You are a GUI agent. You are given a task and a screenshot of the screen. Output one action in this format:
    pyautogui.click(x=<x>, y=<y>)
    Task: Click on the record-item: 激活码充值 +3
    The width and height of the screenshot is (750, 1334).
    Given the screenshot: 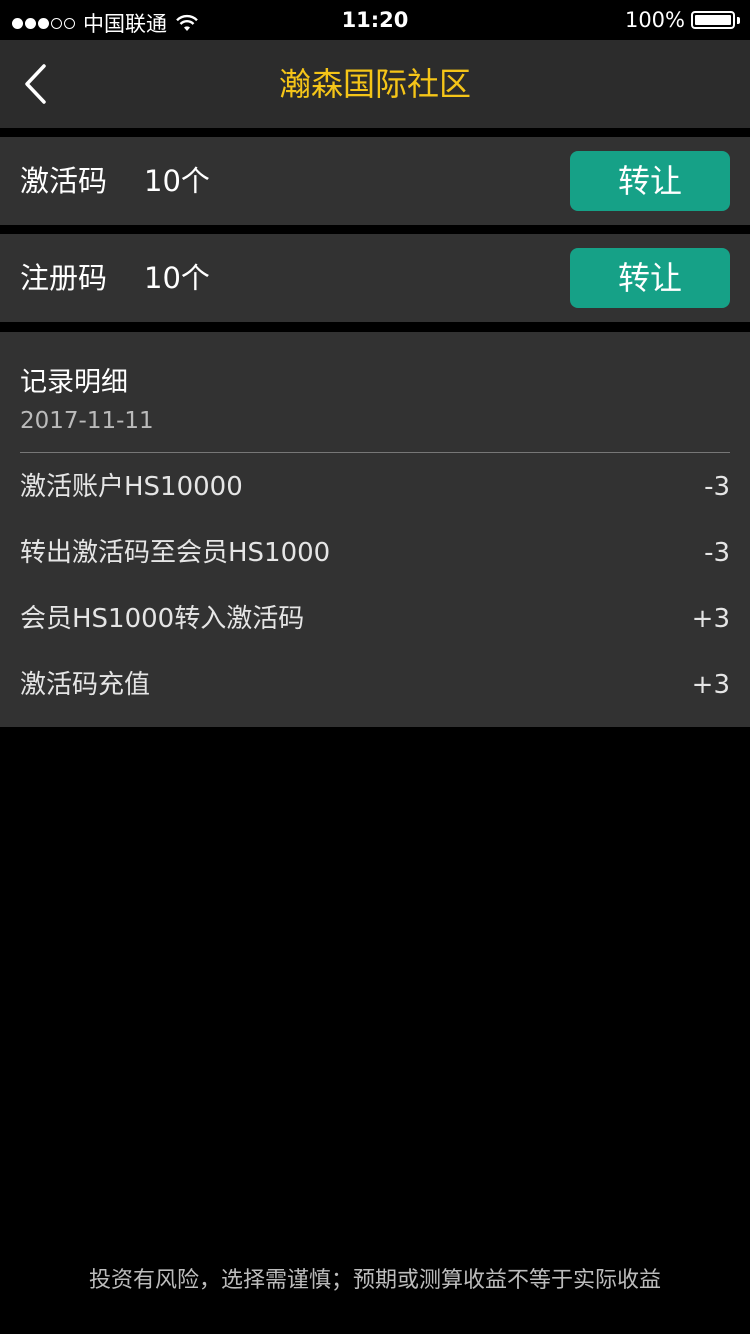 What is the action you would take?
    pyautogui.click(x=375, y=685)
    